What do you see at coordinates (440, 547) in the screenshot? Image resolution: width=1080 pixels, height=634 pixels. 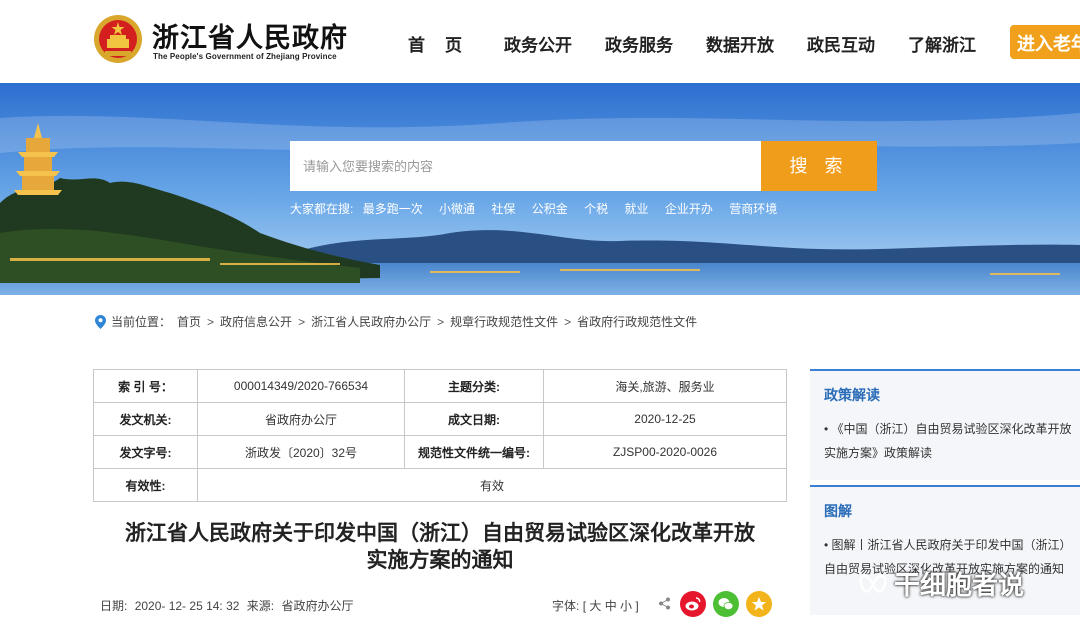 I see `document-title: 浙江省人民政府关于印发中国（浙江）自由贸易试验区深化改革开放 实施方案的通知` at bounding box center [440, 547].